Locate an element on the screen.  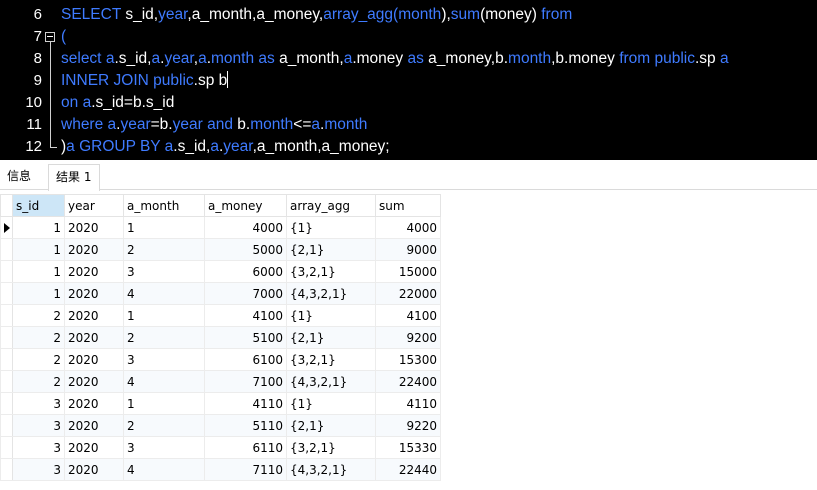
cell-sum: 22440 is located at coordinates (408, 469).